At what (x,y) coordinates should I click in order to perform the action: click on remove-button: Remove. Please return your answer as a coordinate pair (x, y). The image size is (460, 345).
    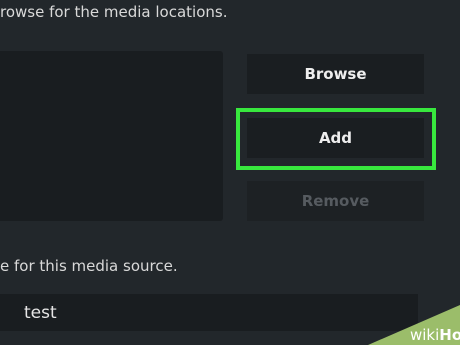
    Looking at the image, I should click on (335, 201).